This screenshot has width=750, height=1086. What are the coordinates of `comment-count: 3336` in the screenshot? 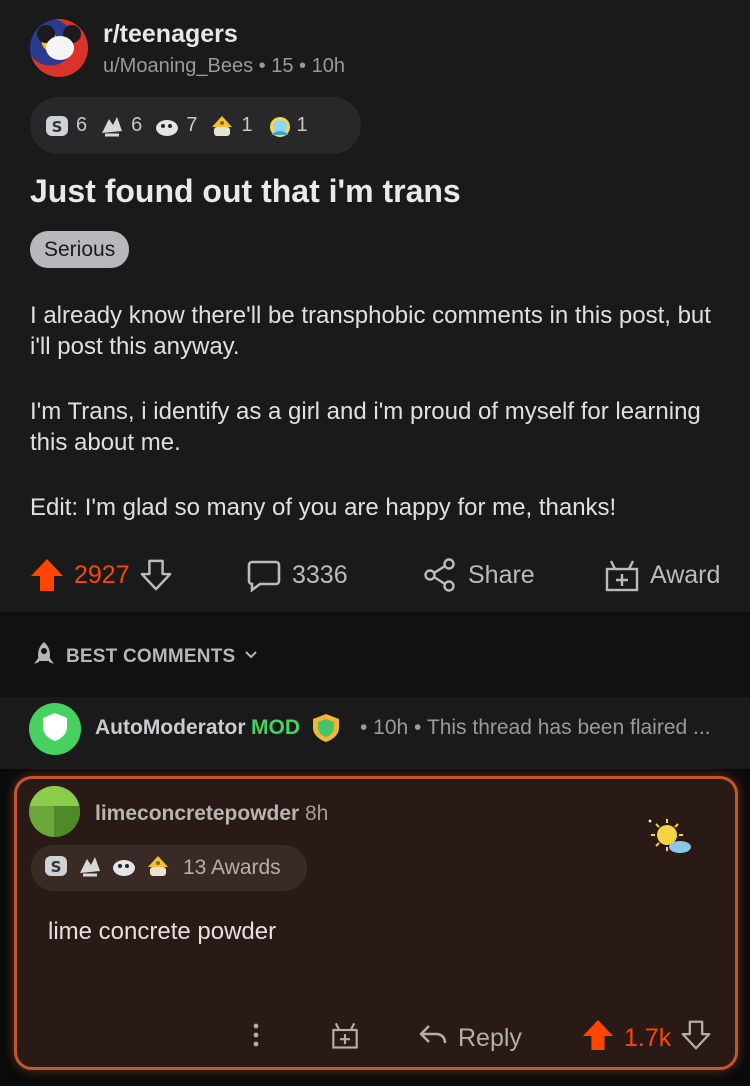 It's located at (320, 574).